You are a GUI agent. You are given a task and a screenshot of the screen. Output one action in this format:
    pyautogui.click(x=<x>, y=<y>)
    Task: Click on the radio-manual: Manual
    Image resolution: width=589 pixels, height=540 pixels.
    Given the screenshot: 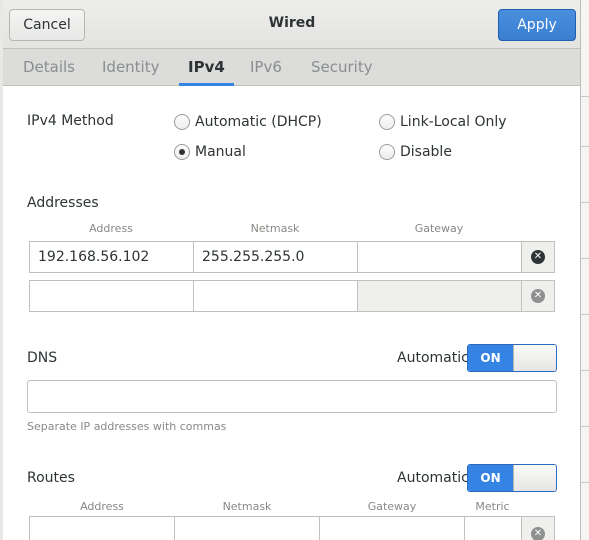 What is the action you would take?
    pyautogui.click(x=210, y=152)
    